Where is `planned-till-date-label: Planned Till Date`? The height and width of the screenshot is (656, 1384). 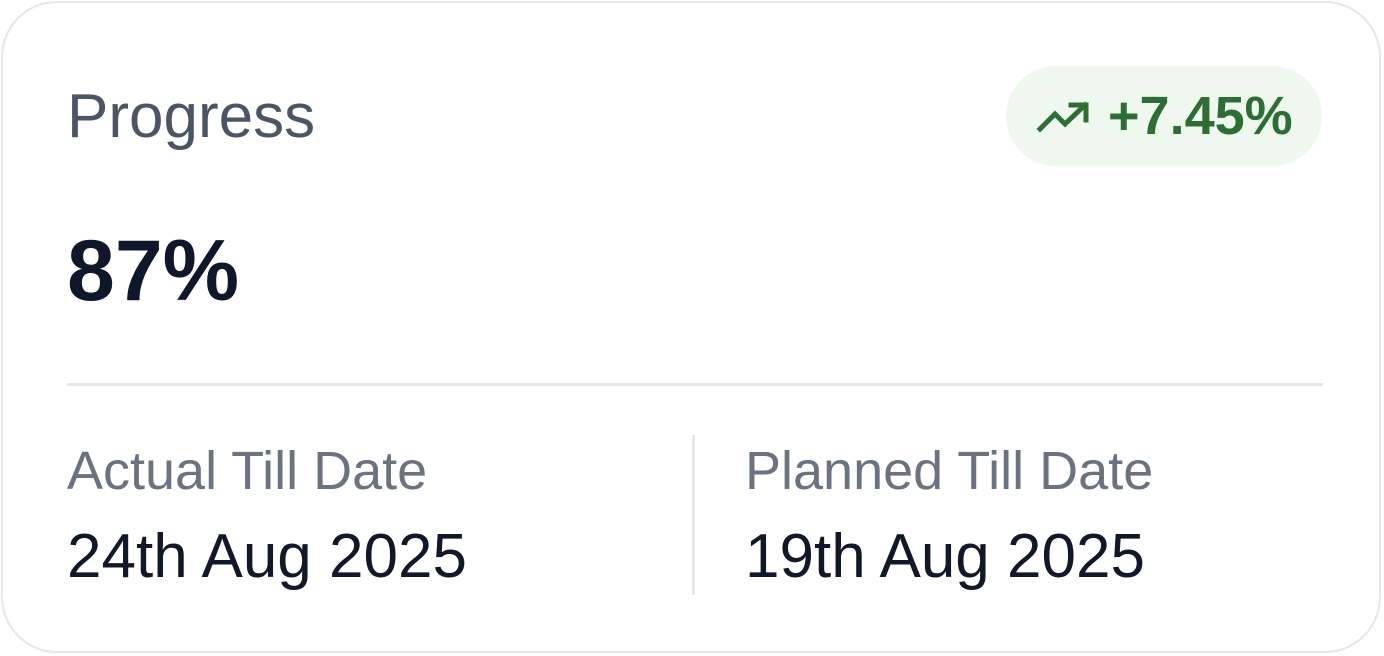
planned-till-date-label: Planned Till Date is located at coordinates (949, 471).